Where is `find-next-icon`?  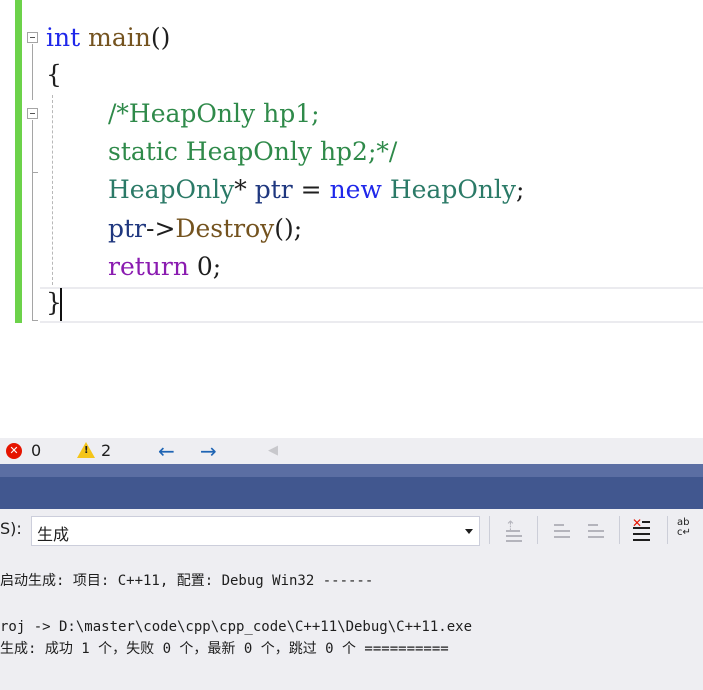
find-next-icon is located at coordinates (596, 530).